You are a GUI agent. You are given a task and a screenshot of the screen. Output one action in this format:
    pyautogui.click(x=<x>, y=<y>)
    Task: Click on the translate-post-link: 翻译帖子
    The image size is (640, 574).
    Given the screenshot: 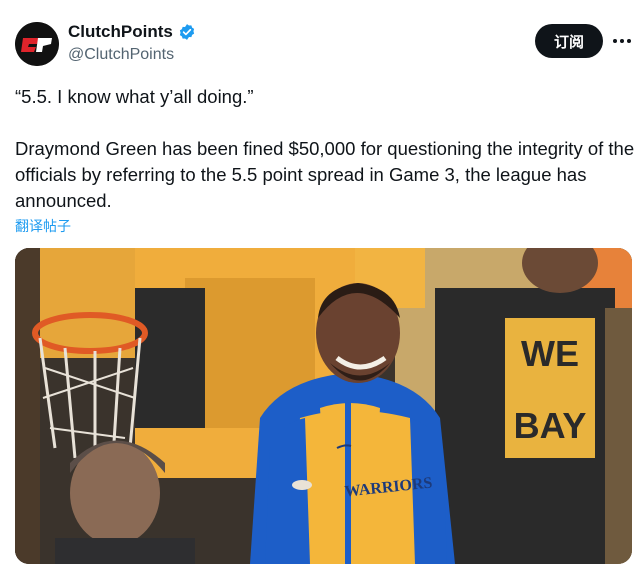 What is the action you would take?
    pyautogui.click(x=43, y=226)
    